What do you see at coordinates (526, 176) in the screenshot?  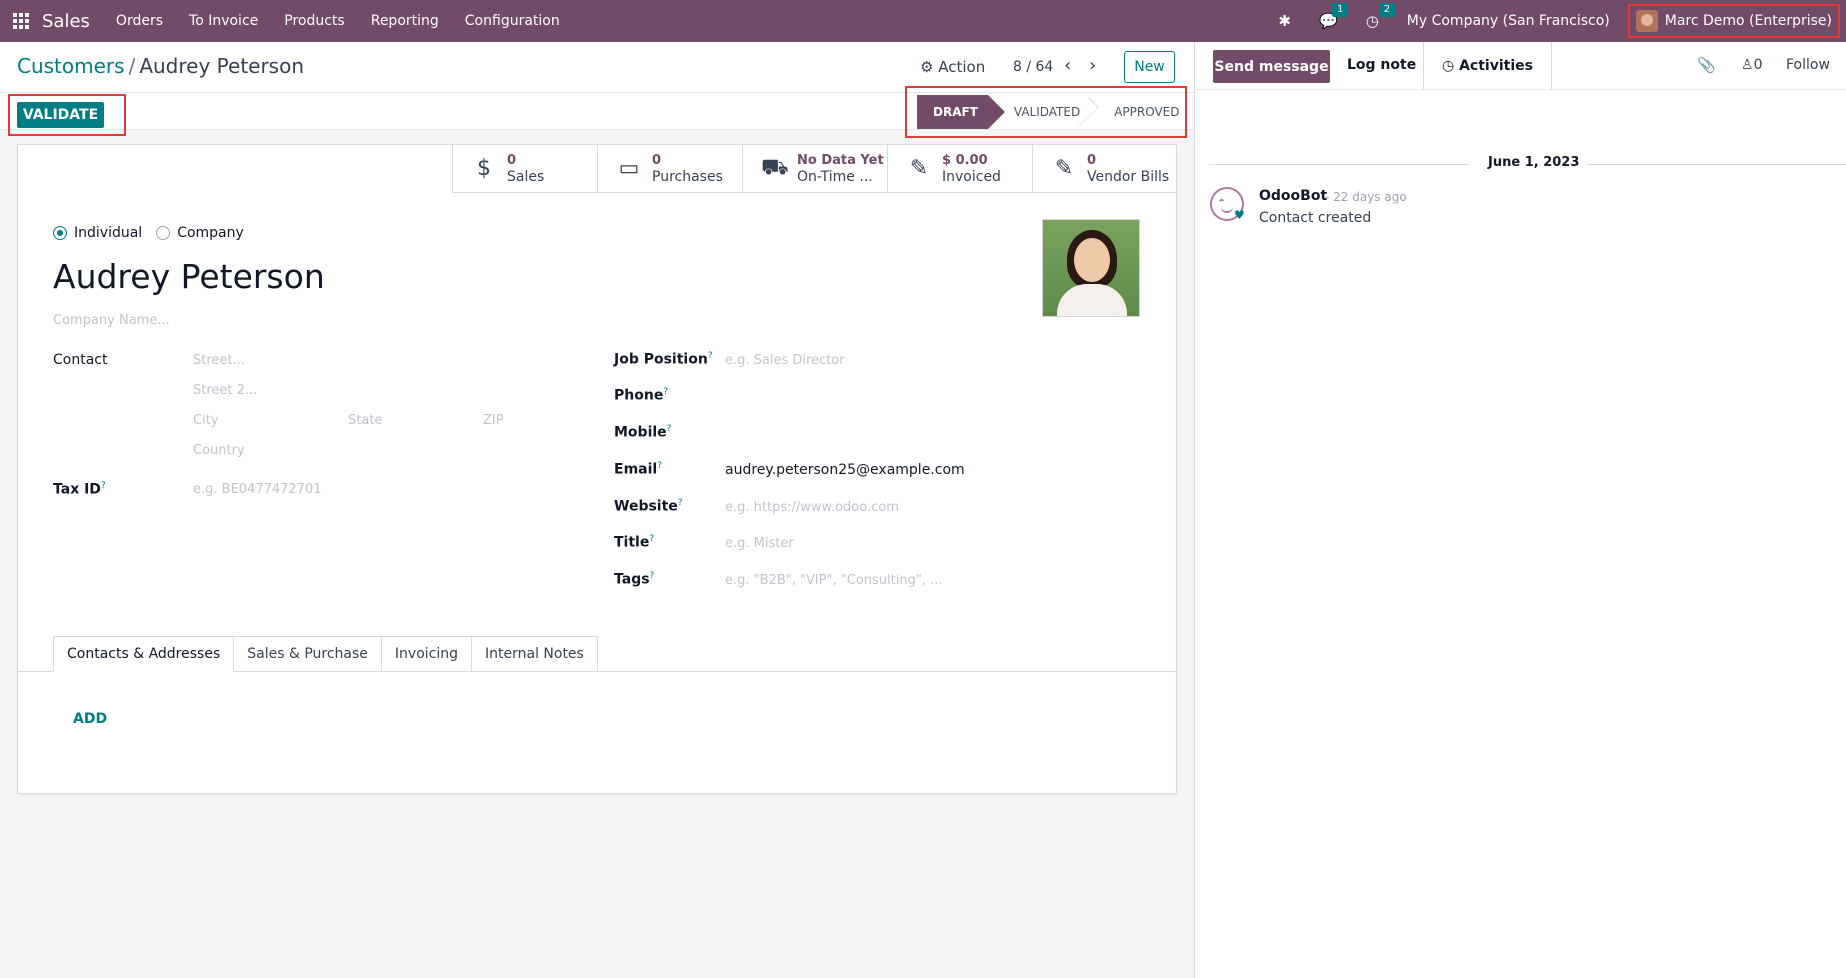 I see `stat-label: Sales` at bounding box center [526, 176].